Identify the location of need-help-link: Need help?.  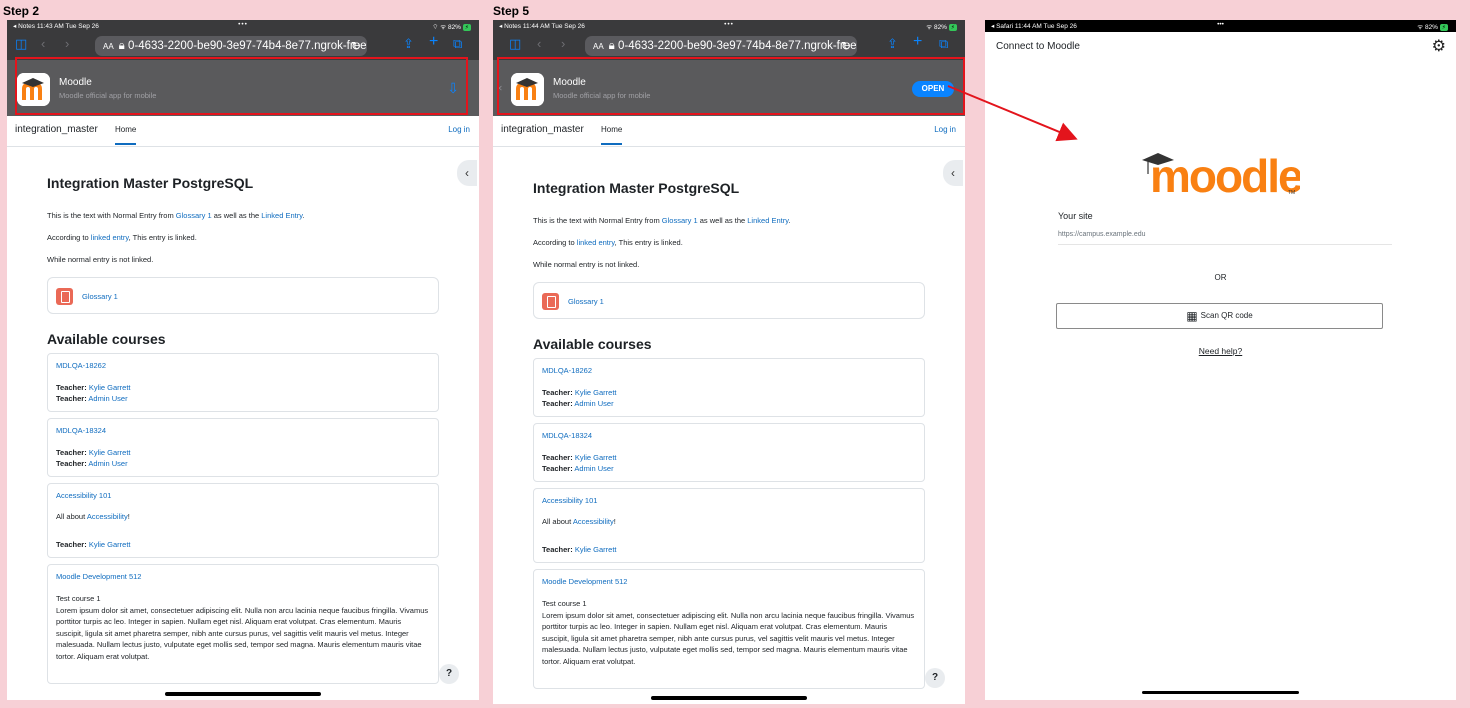
(1220, 351).